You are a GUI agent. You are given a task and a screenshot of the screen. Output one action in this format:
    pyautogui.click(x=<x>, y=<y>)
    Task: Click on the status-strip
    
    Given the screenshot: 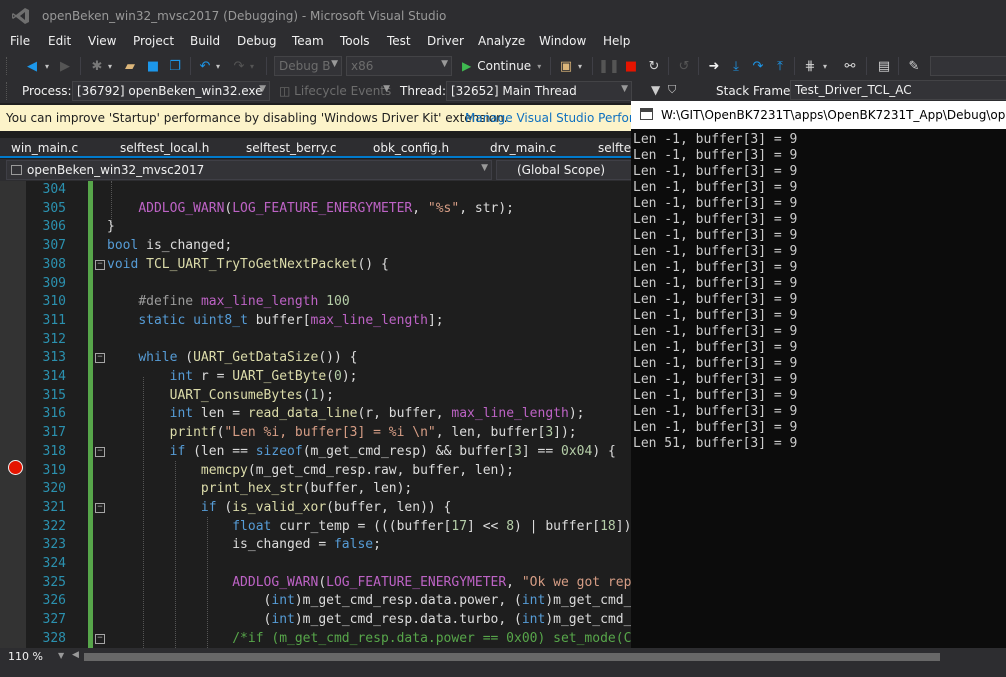 What is the action you would take?
    pyautogui.click(x=503, y=671)
    